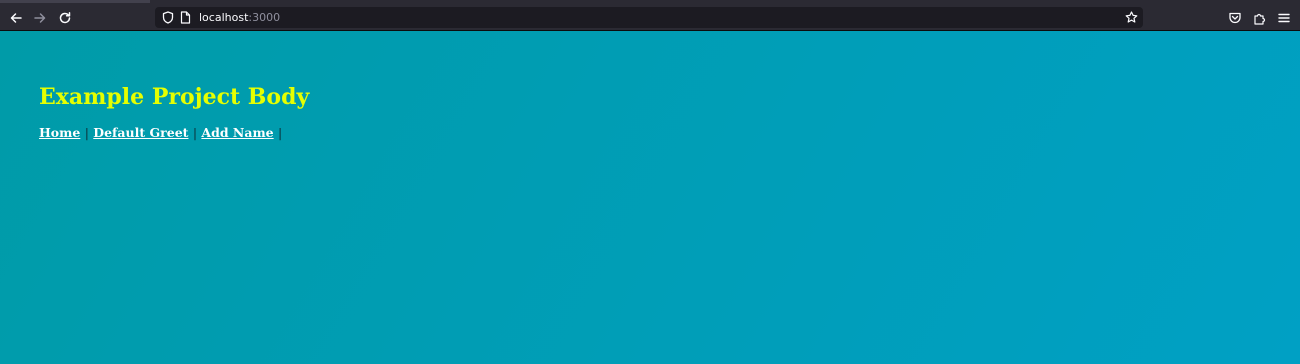  I want to click on pocket-button, so click(1235, 18).